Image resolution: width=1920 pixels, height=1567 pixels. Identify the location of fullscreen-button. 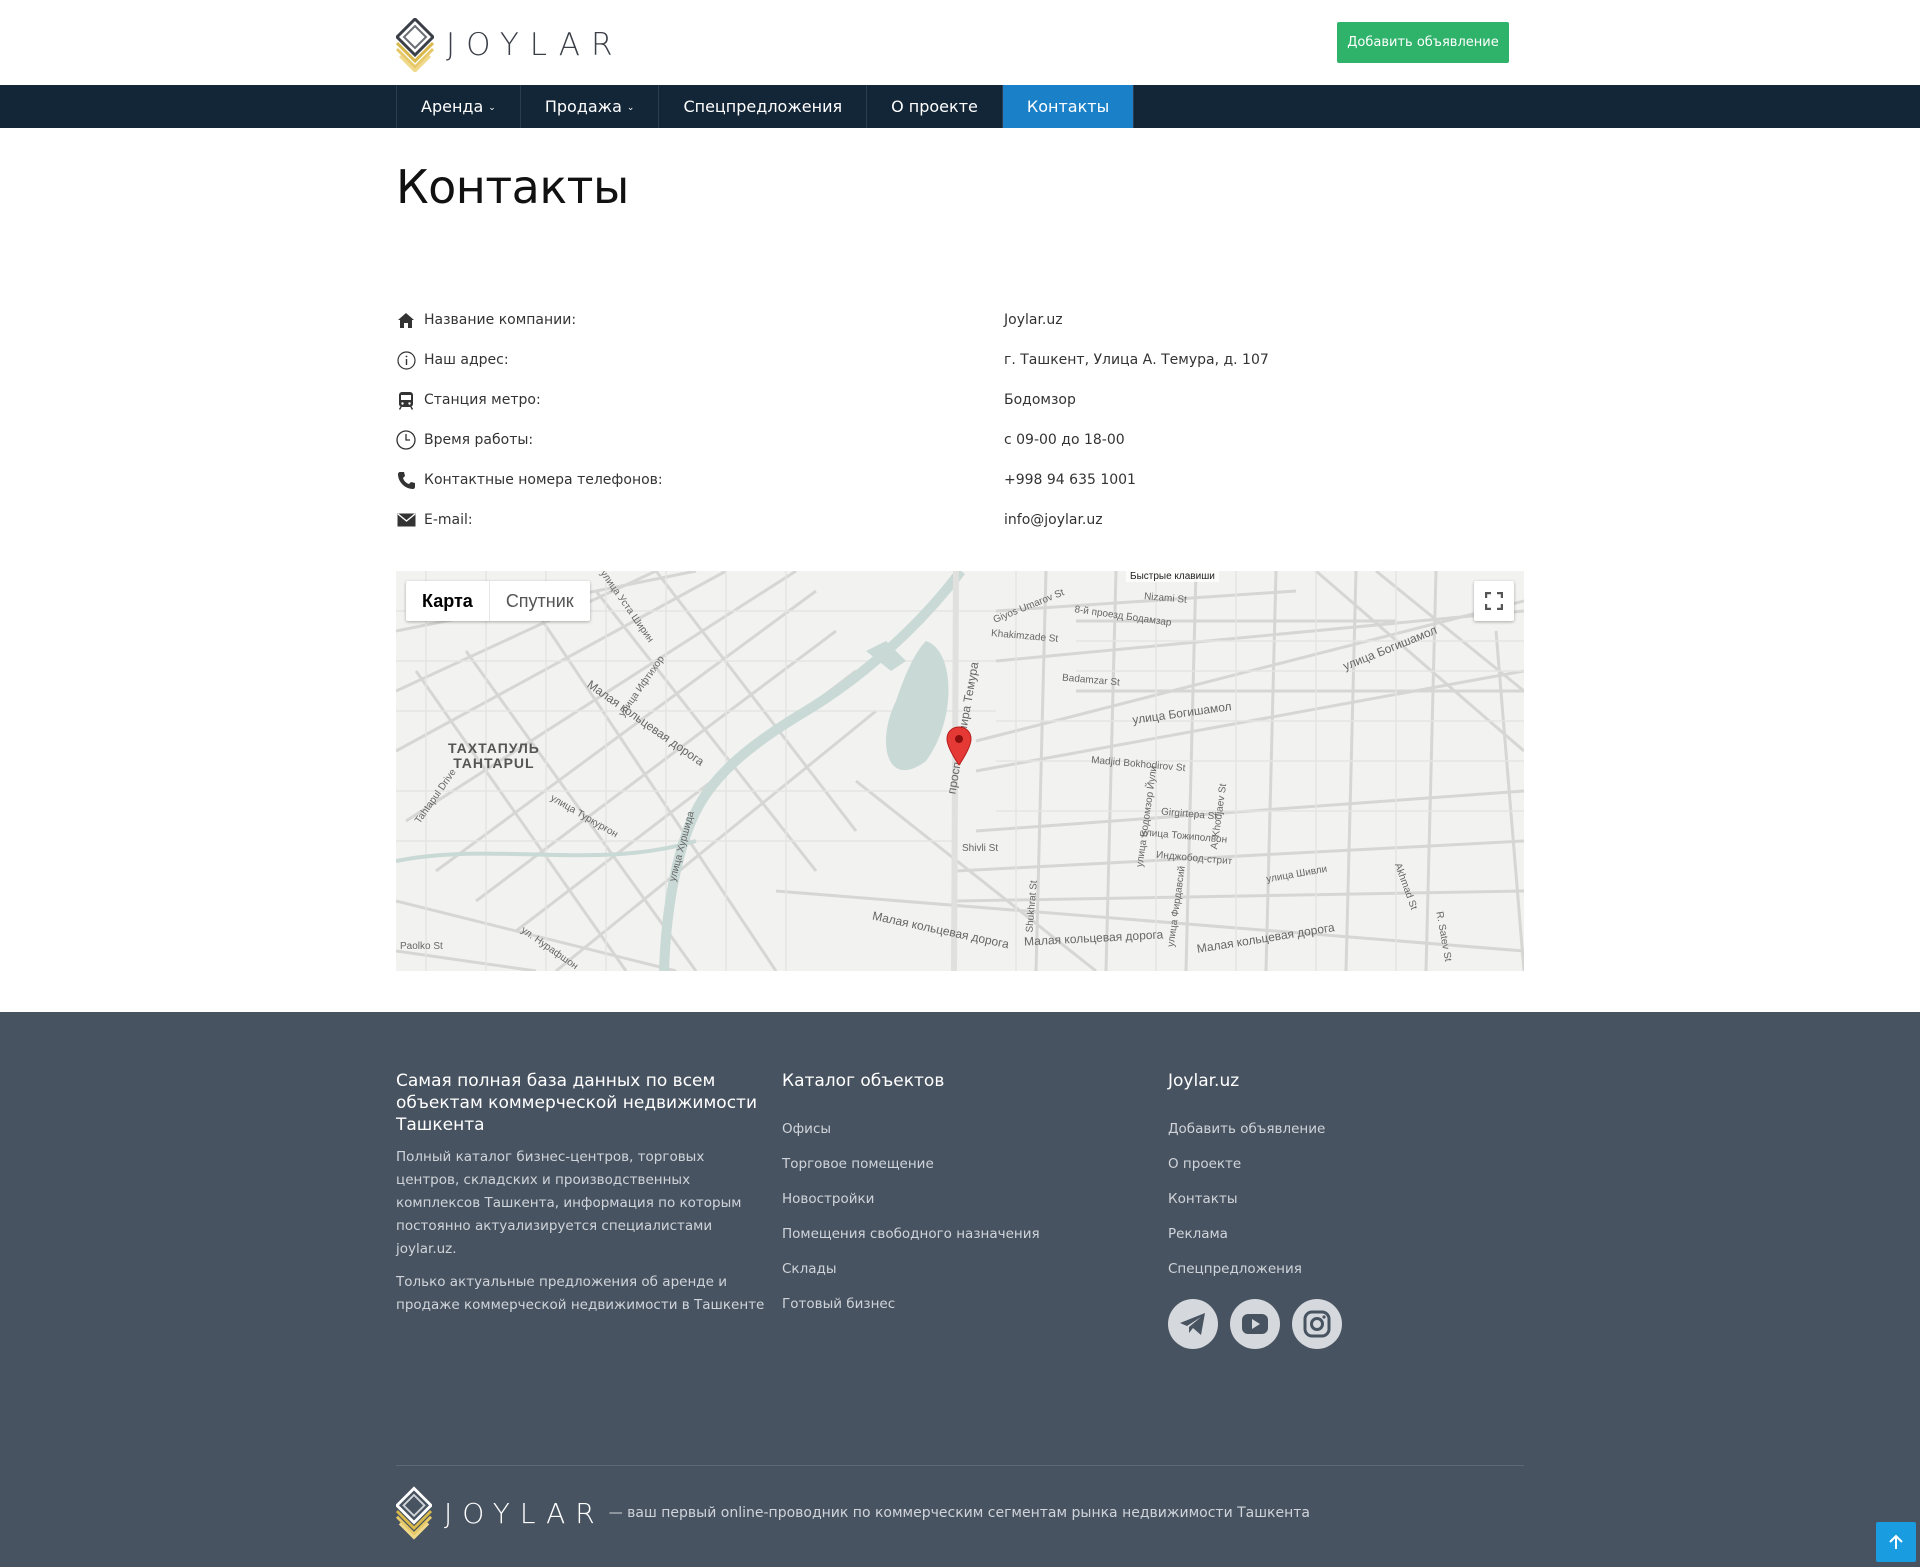
(1494, 601).